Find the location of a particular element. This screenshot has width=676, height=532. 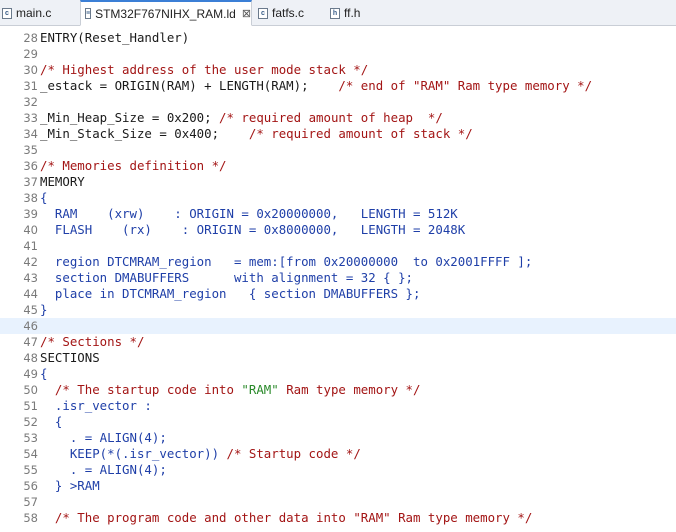

linker-file-icon: ≡ is located at coordinates (88, 13).